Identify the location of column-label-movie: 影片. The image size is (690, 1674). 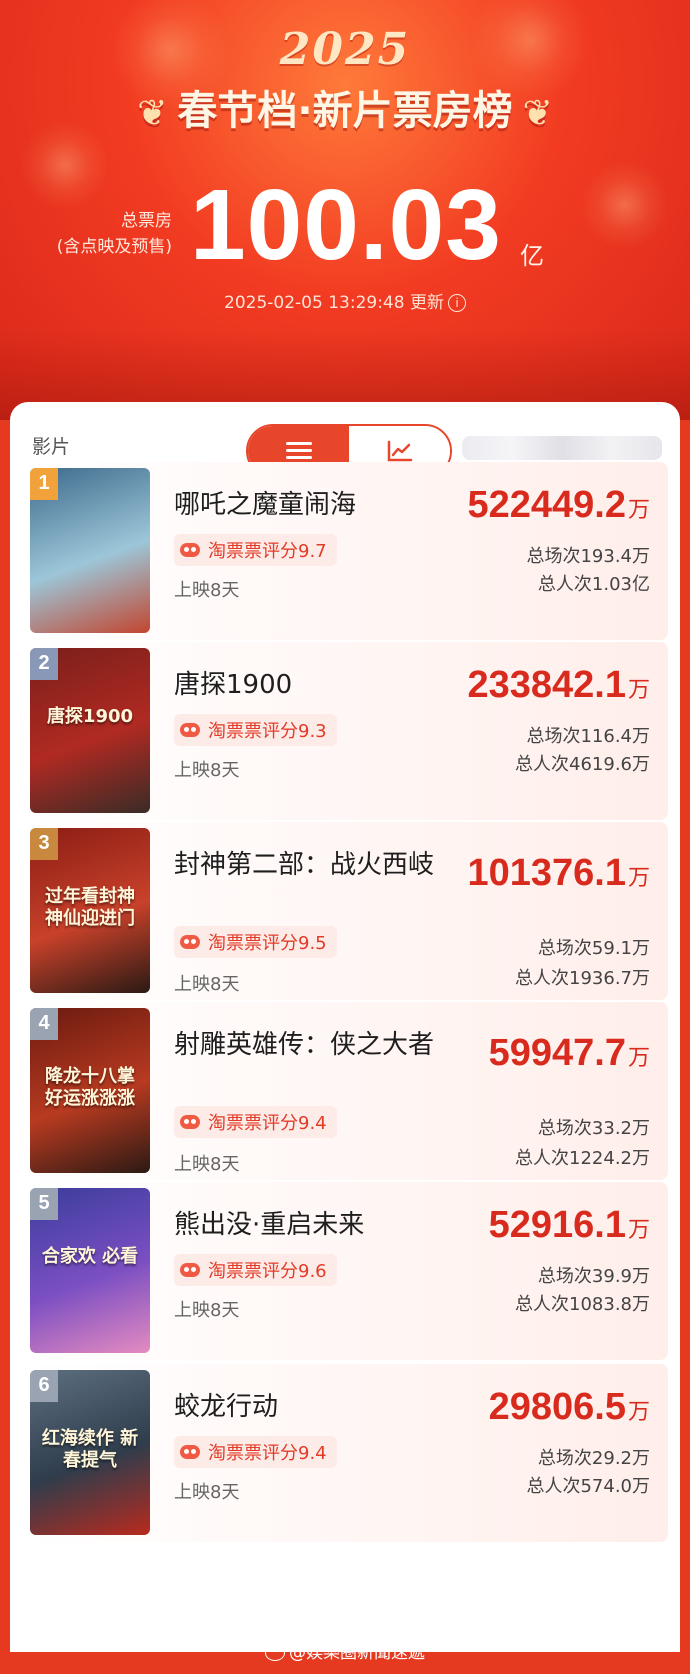
(51, 447).